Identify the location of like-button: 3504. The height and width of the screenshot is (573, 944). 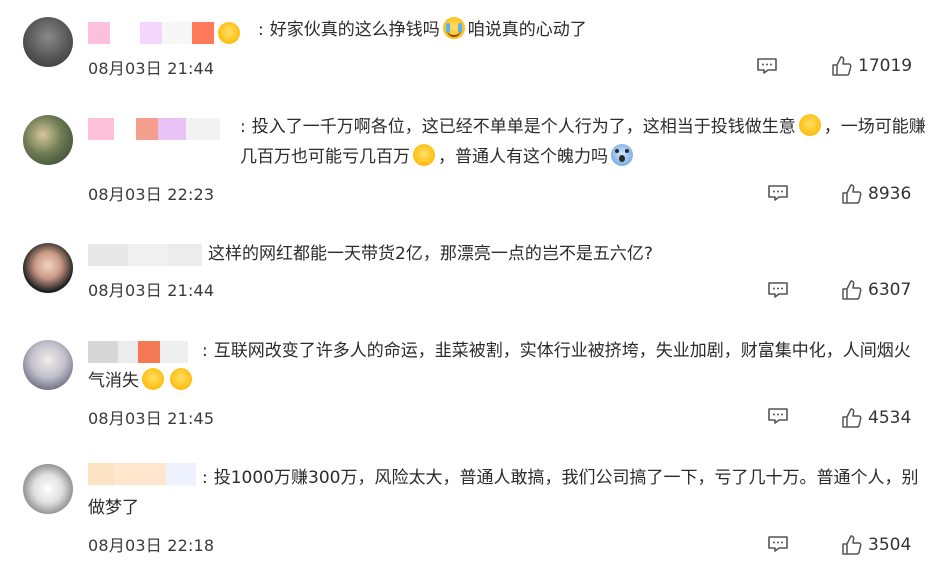
(875, 545).